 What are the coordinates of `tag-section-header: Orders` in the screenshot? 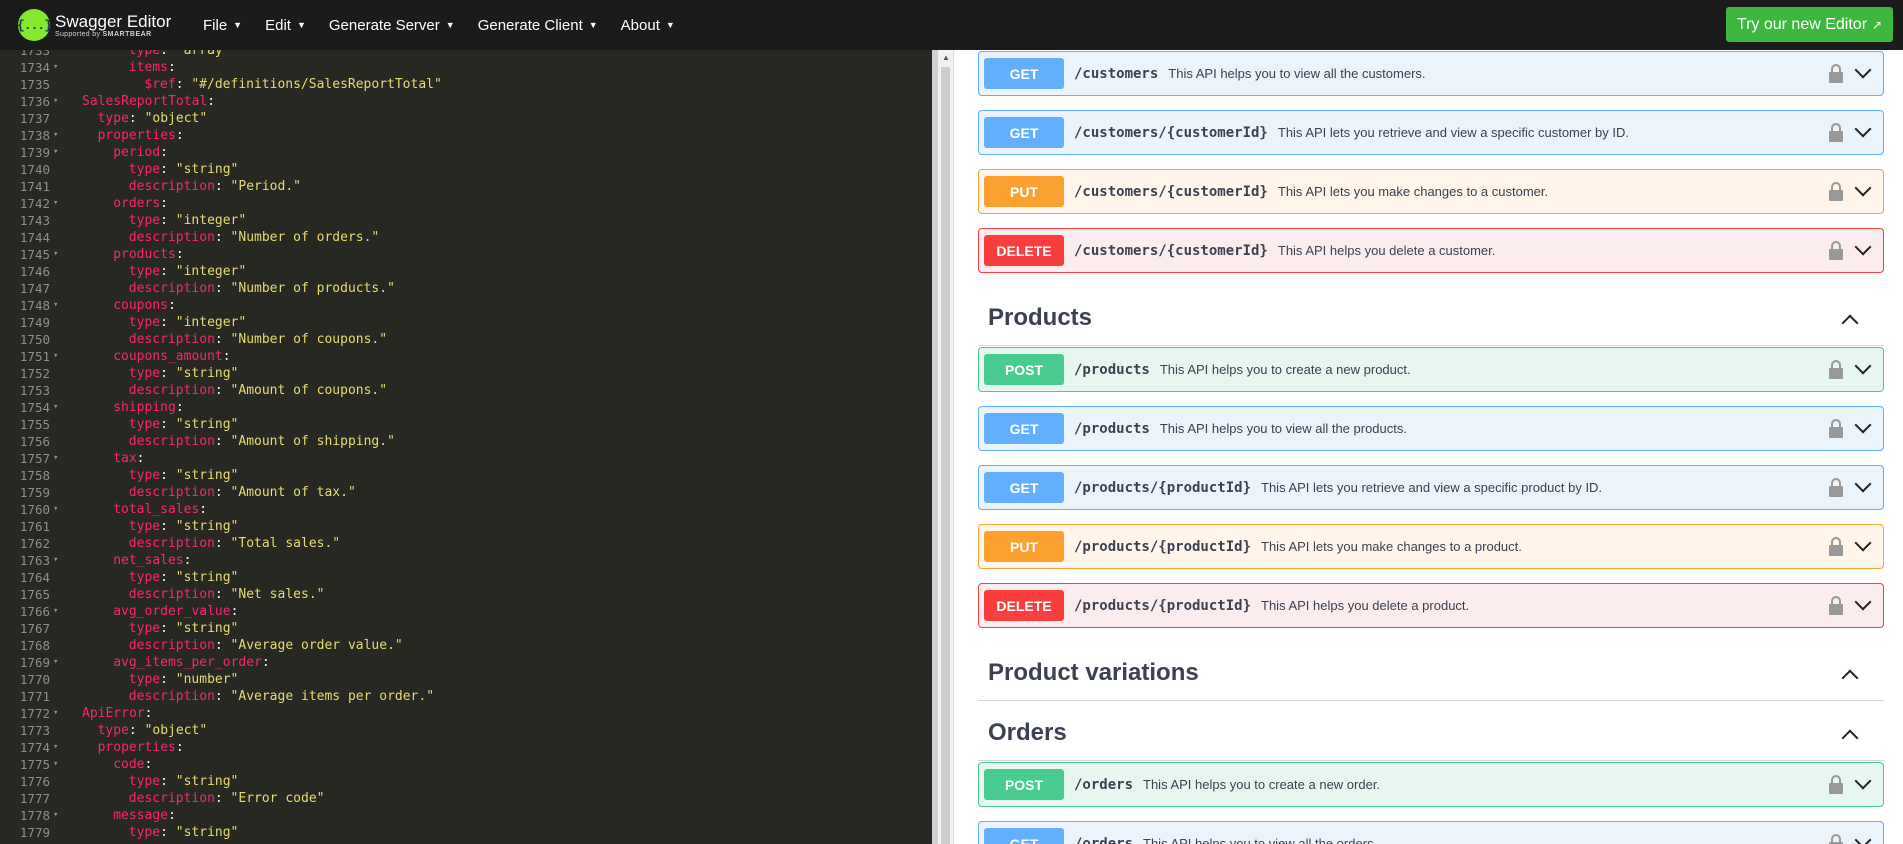 It's located at (1431, 734).